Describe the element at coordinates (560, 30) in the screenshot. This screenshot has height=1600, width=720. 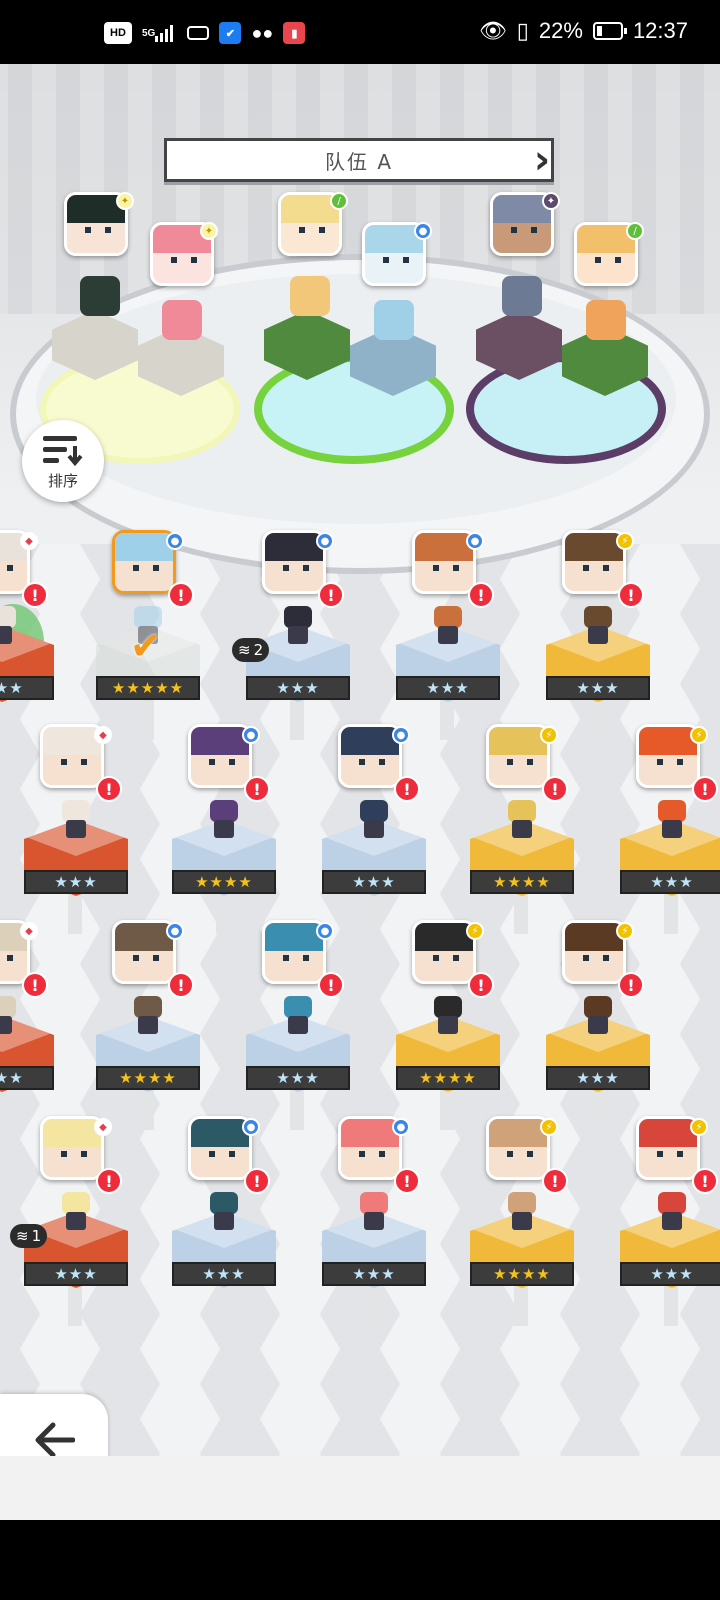
I see `battery-percent: 22%` at that location.